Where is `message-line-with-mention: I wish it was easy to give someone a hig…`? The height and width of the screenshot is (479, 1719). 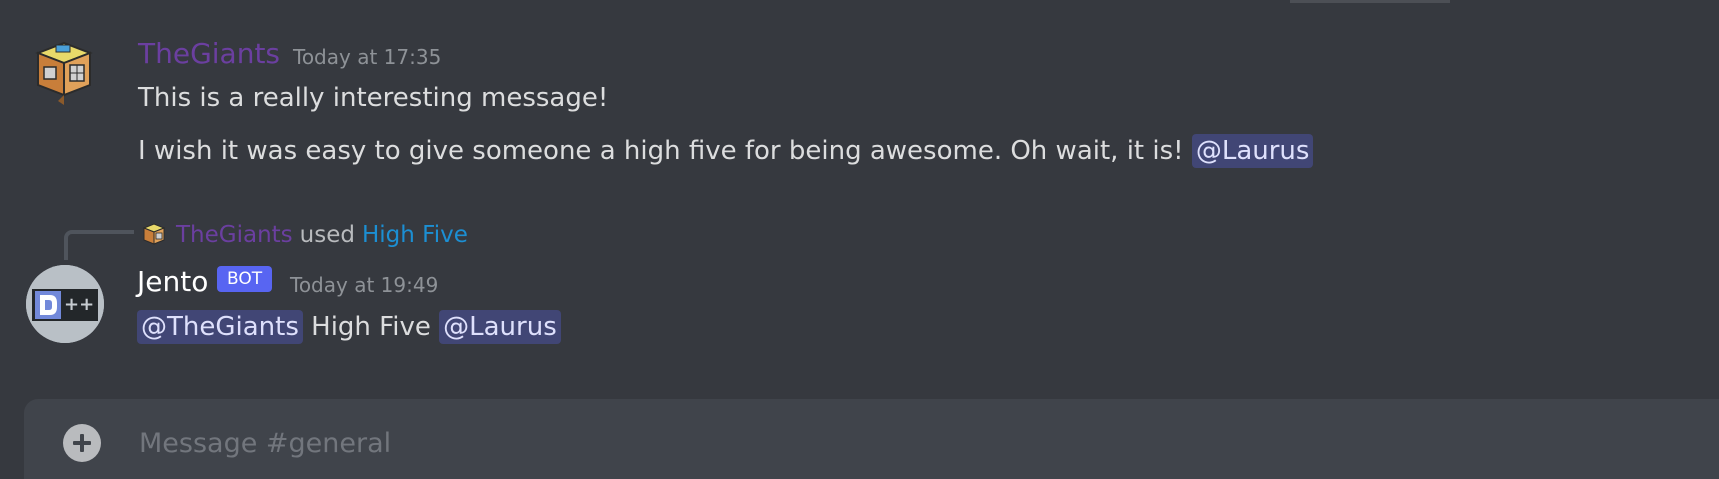 message-line-with-mention: I wish it was easy to give someone a hig… is located at coordinates (726, 151).